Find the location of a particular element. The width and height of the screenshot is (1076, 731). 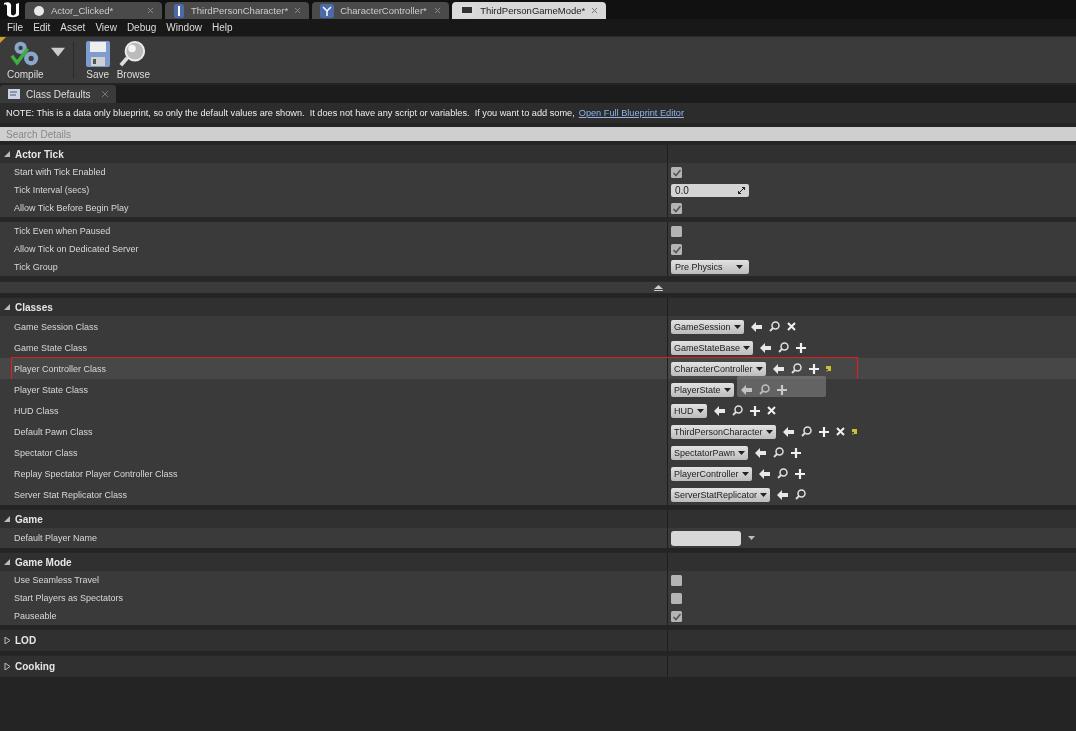

class-dropdown: PlayerController is located at coordinates (711, 473).